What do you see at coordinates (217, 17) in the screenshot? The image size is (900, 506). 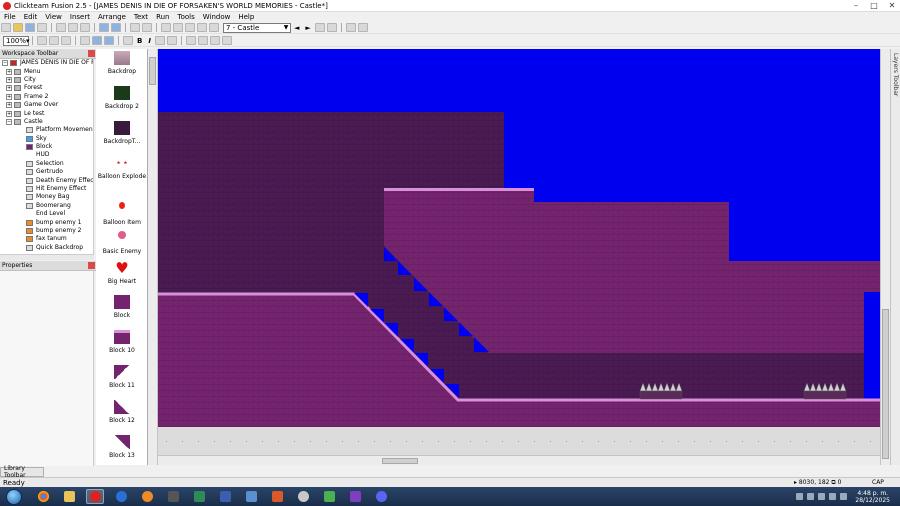 I see `menu-window: Window` at bounding box center [217, 17].